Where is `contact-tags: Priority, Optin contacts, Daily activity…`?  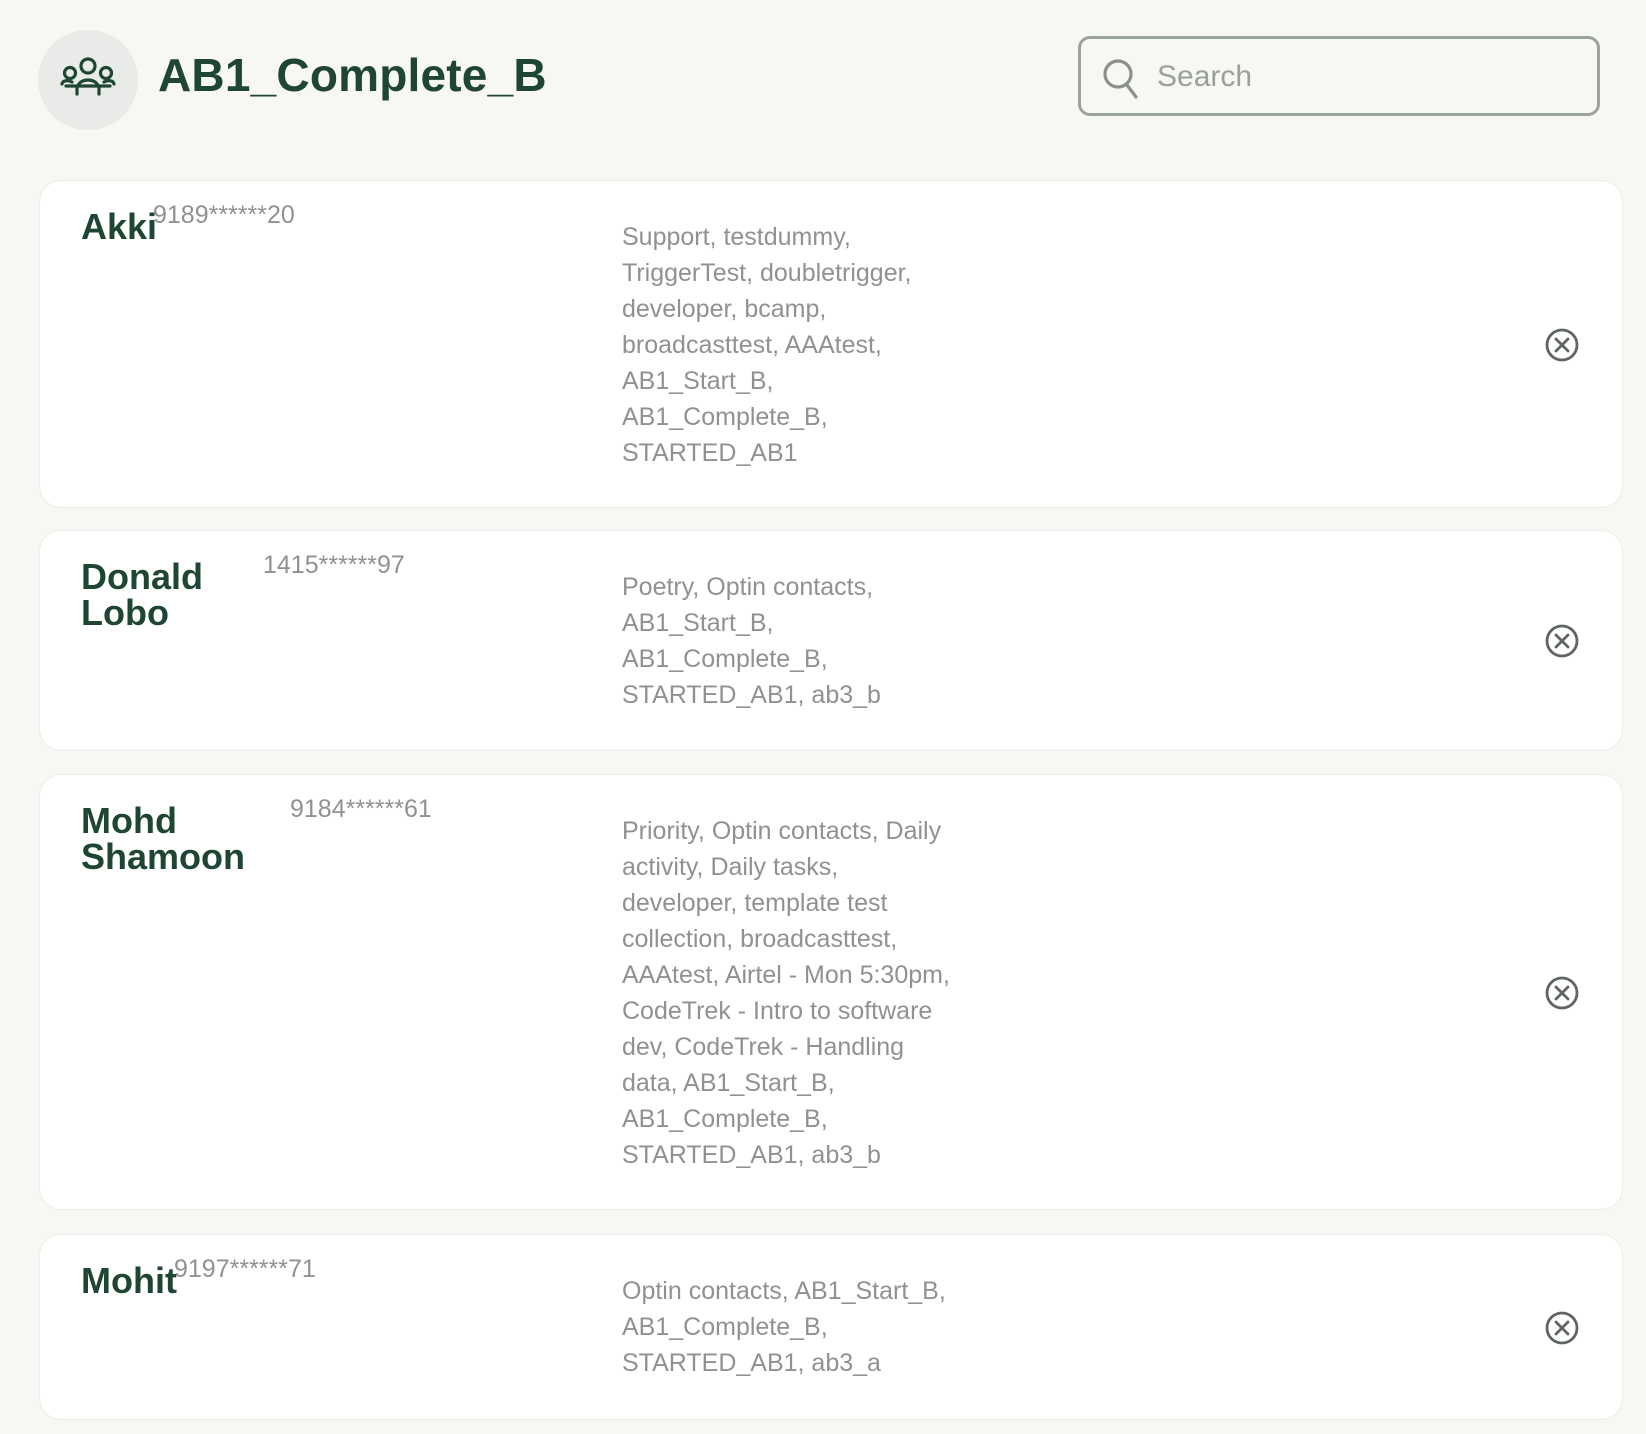
contact-tags: Priority, Optin contacts, Daily activity… is located at coordinates (786, 993).